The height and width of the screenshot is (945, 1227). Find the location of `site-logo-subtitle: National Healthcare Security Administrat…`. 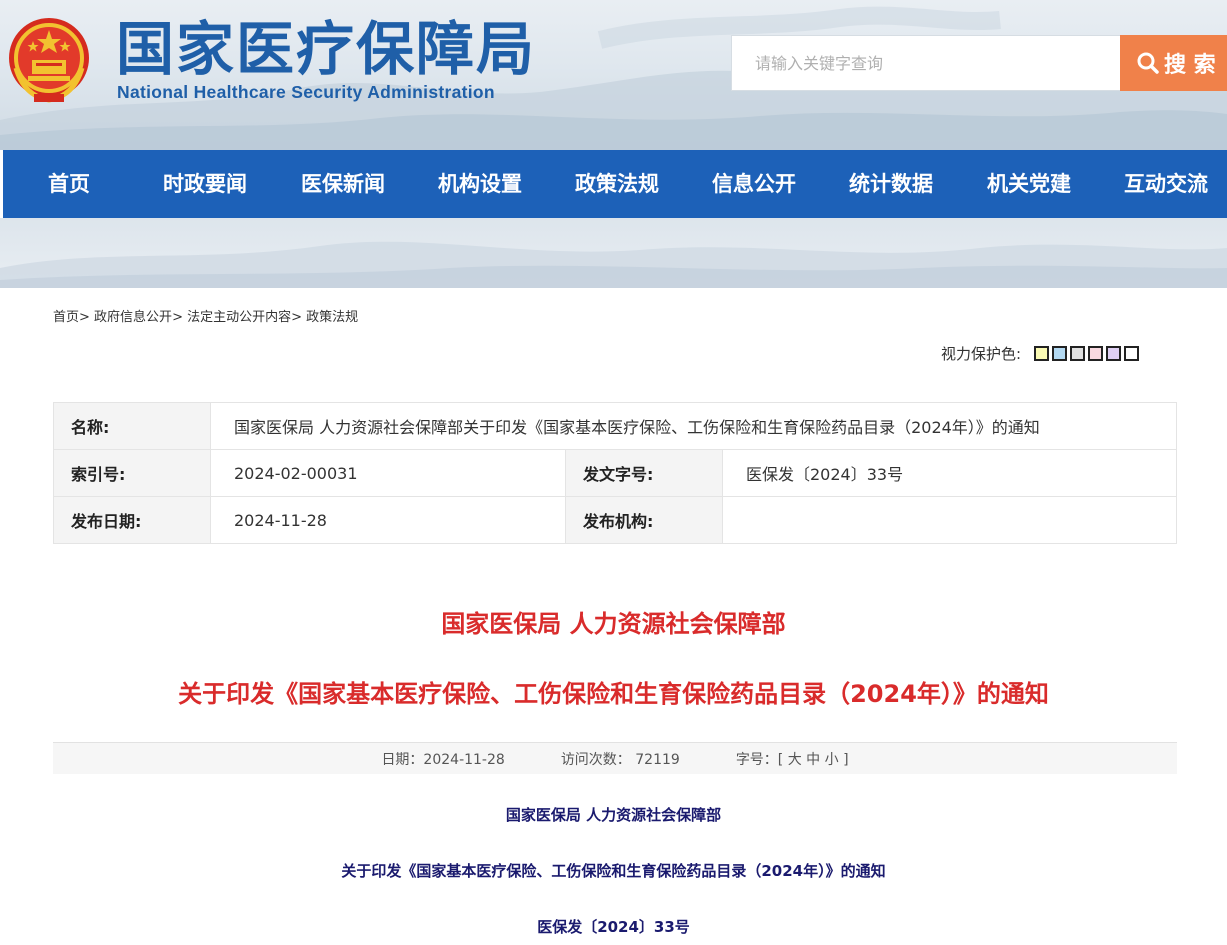

site-logo-subtitle: National Healthcare Security Administrat… is located at coordinates (306, 92).